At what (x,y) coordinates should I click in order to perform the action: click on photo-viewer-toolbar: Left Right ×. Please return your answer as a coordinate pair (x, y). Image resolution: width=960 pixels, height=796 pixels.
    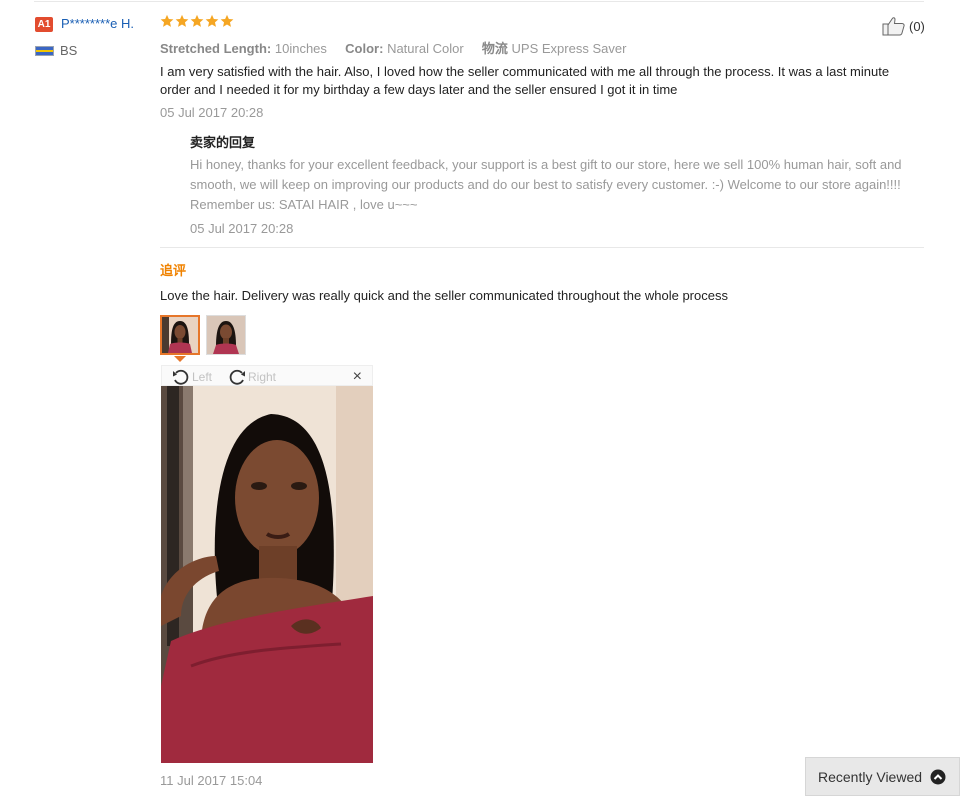
    Looking at the image, I should click on (267, 375).